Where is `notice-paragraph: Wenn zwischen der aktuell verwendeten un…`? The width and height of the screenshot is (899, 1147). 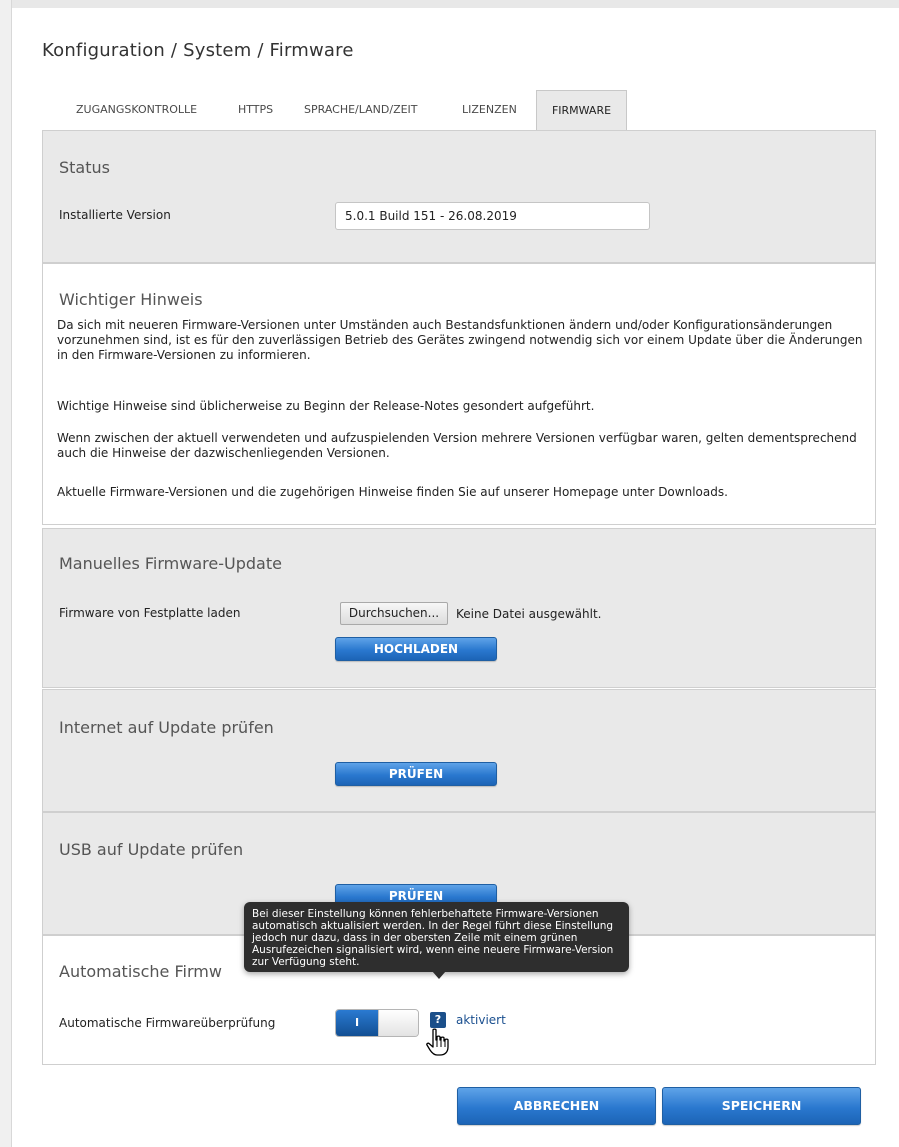
notice-paragraph: Wenn zwischen der aktuell verwendeten un… is located at coordinates (457, 445).